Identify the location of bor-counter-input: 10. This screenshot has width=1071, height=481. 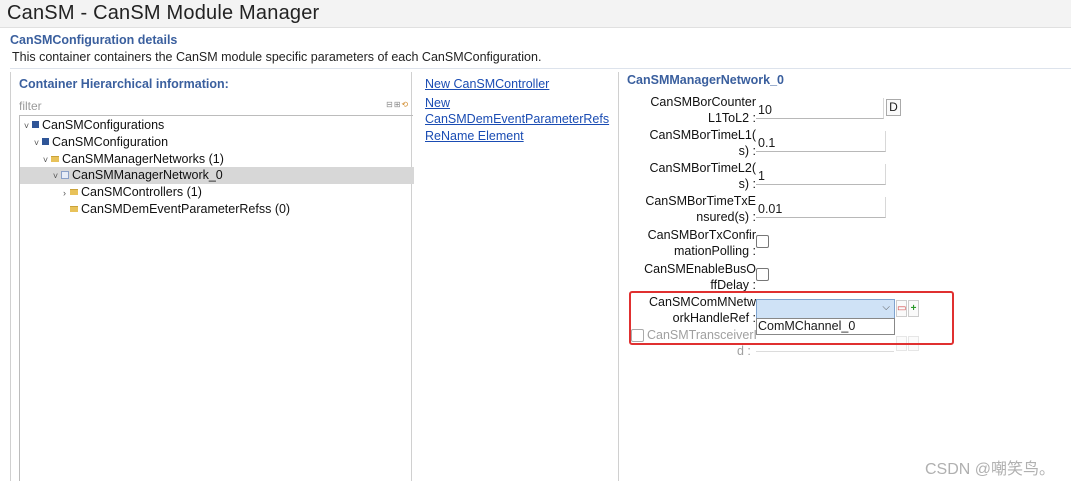
(820, 108).